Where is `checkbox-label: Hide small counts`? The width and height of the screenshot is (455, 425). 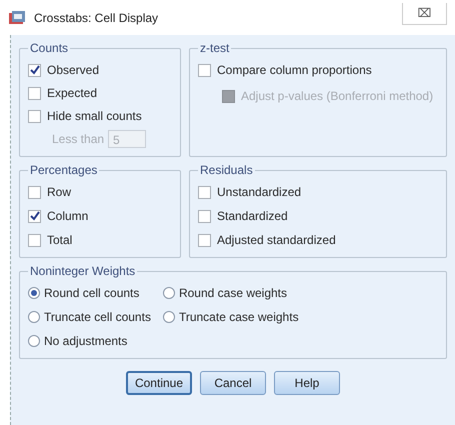 checkbox-label: Hide small counts is located at coordinates (94, 116).